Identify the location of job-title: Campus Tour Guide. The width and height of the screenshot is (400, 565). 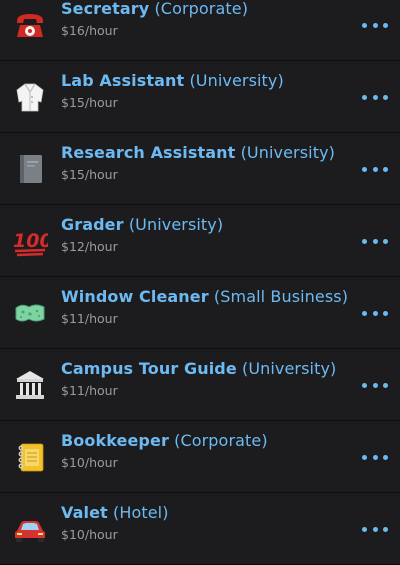
(149, 368).